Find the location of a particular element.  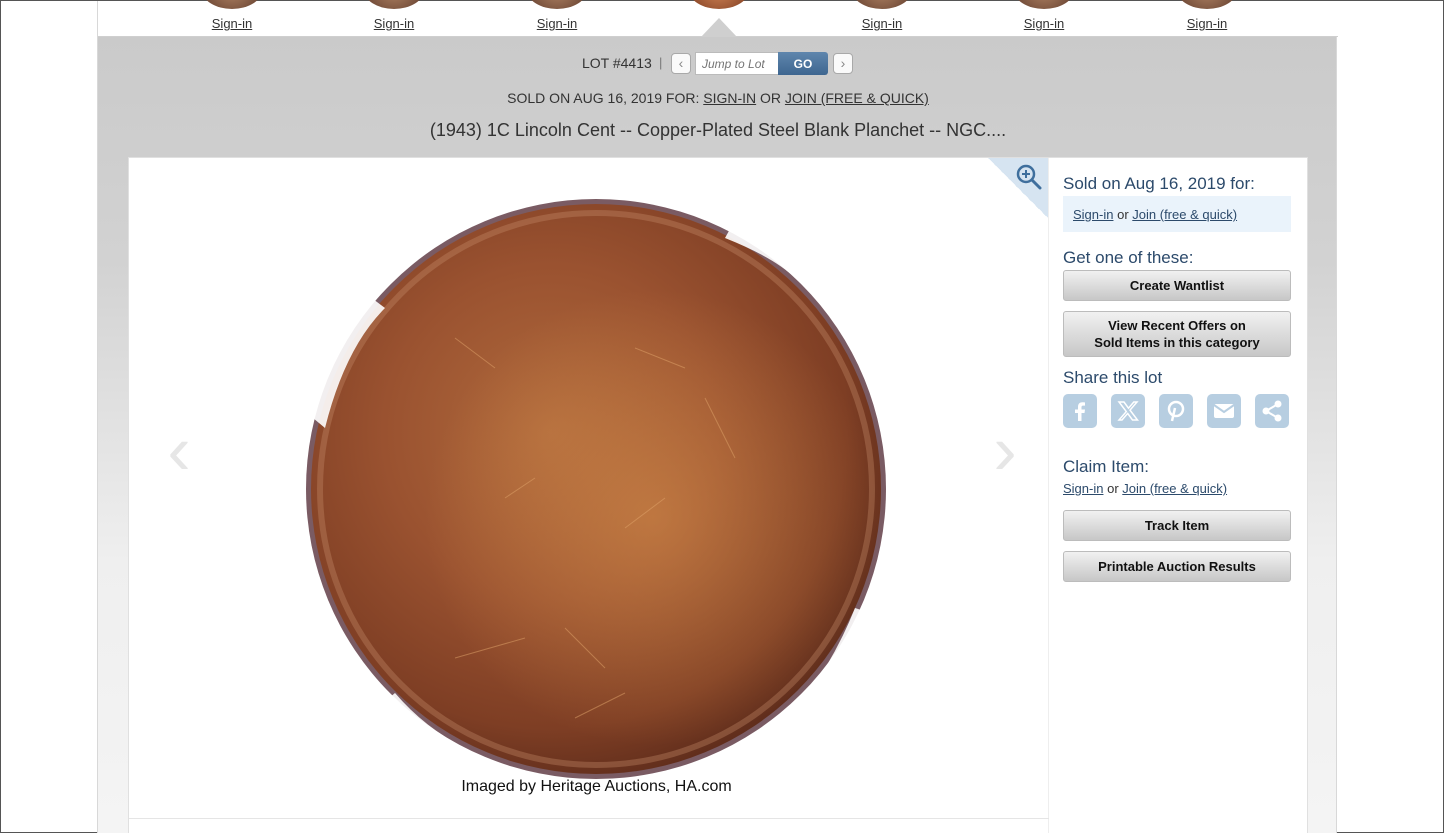

lot-number: LOT #4413 is located at coordinates (617, 63).